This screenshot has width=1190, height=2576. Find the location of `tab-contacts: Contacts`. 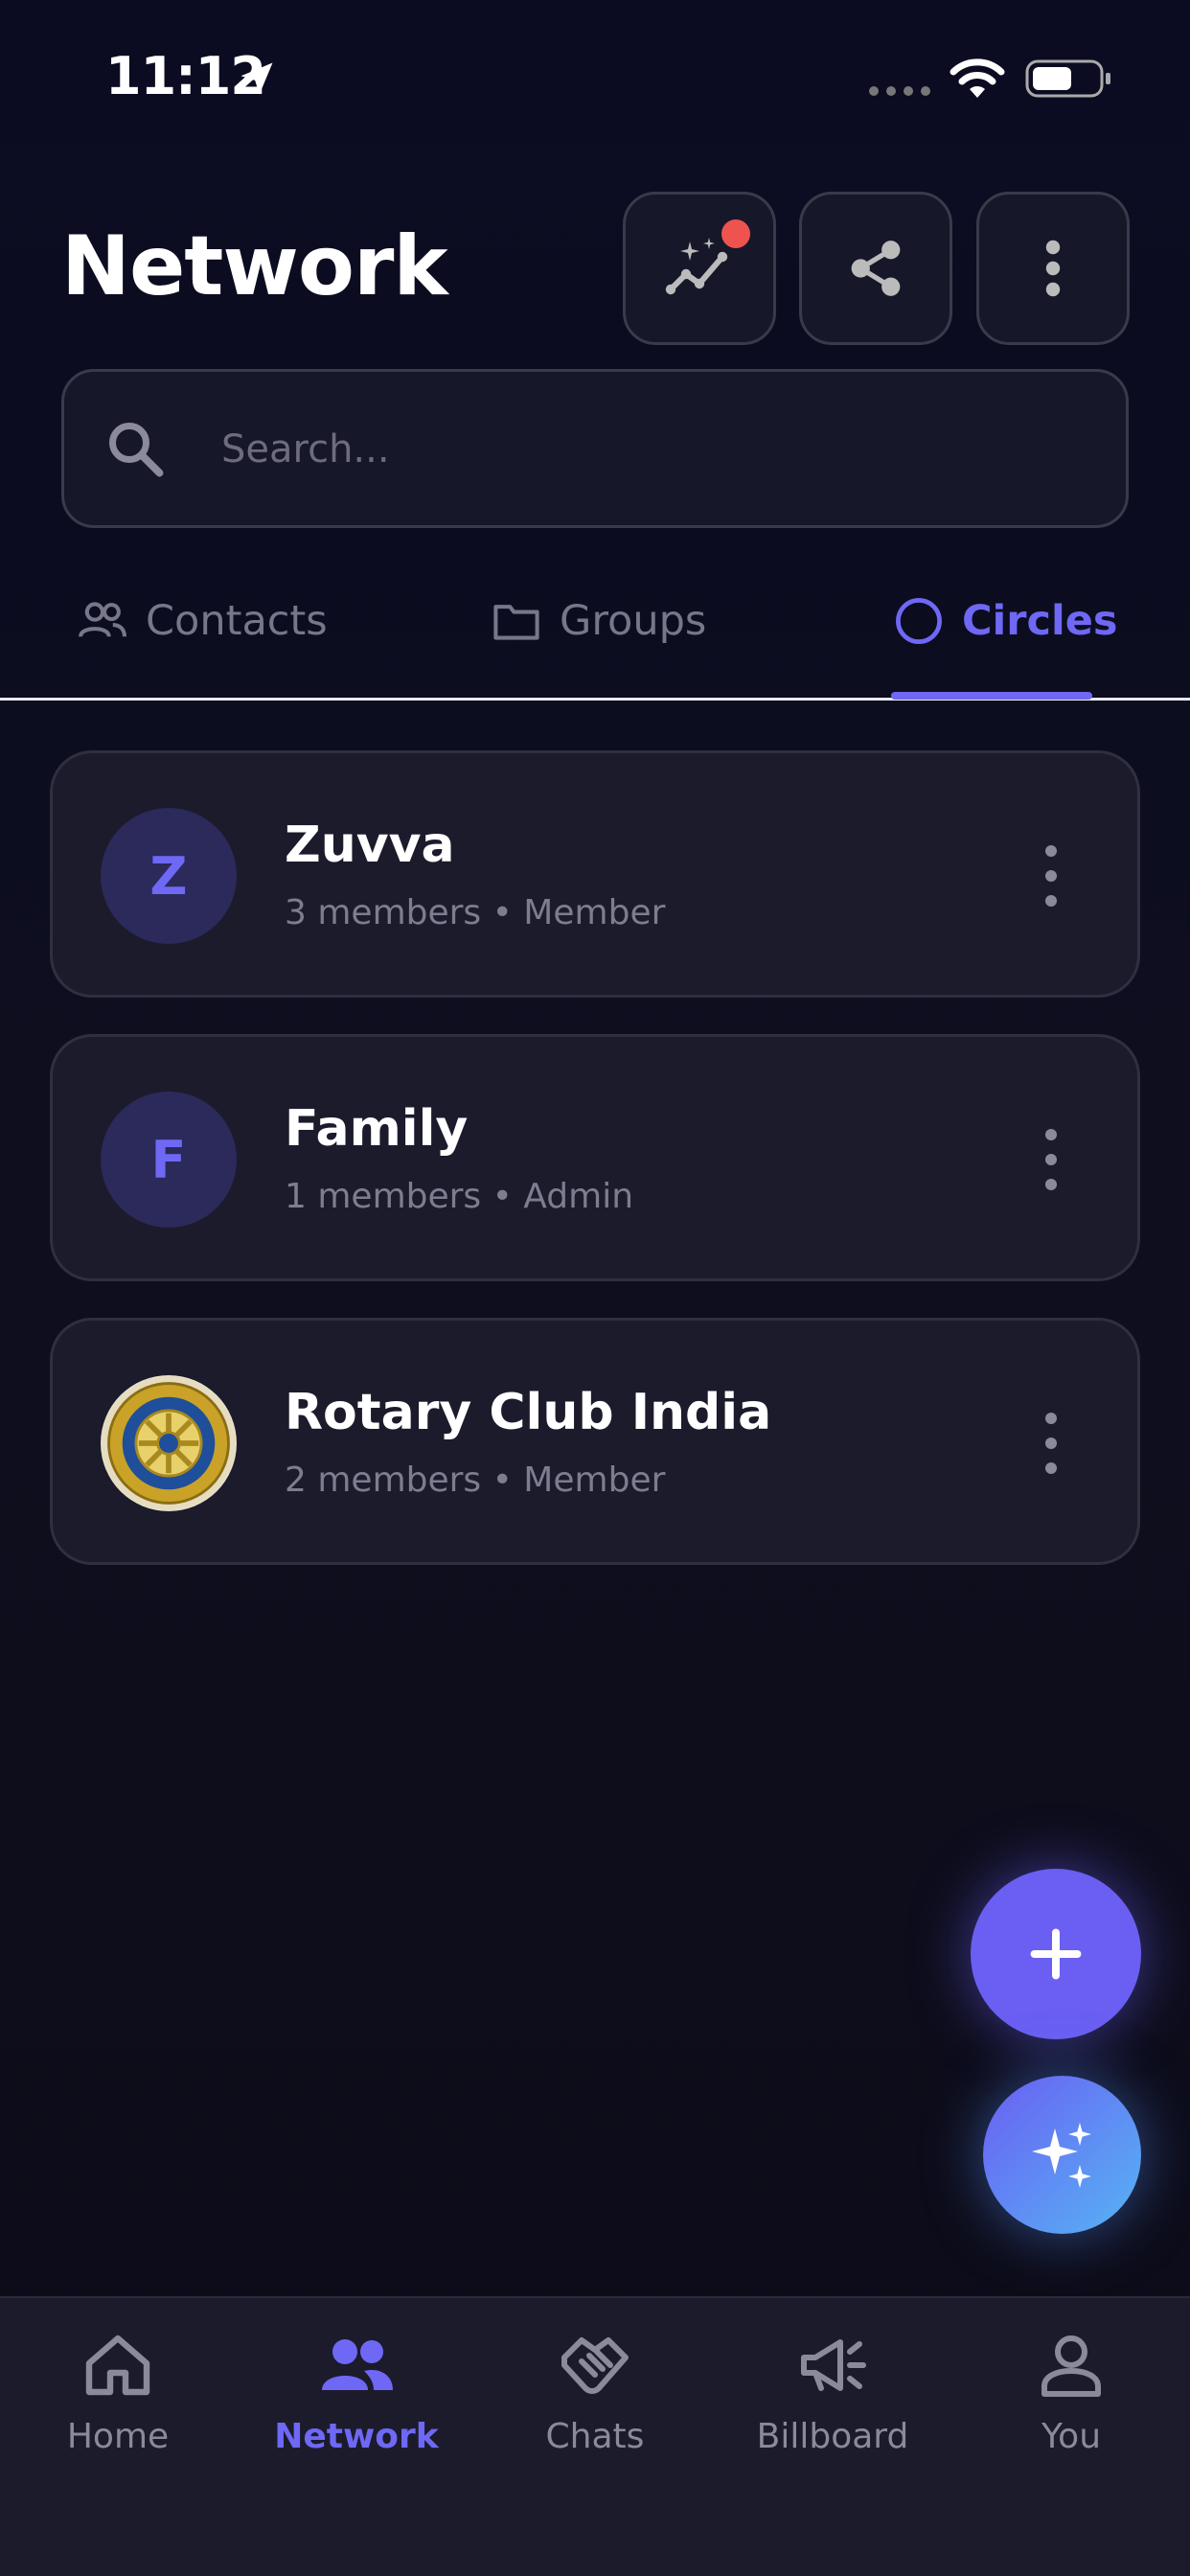

tab-contacts: Contacts is located at coordinates (203, 621).